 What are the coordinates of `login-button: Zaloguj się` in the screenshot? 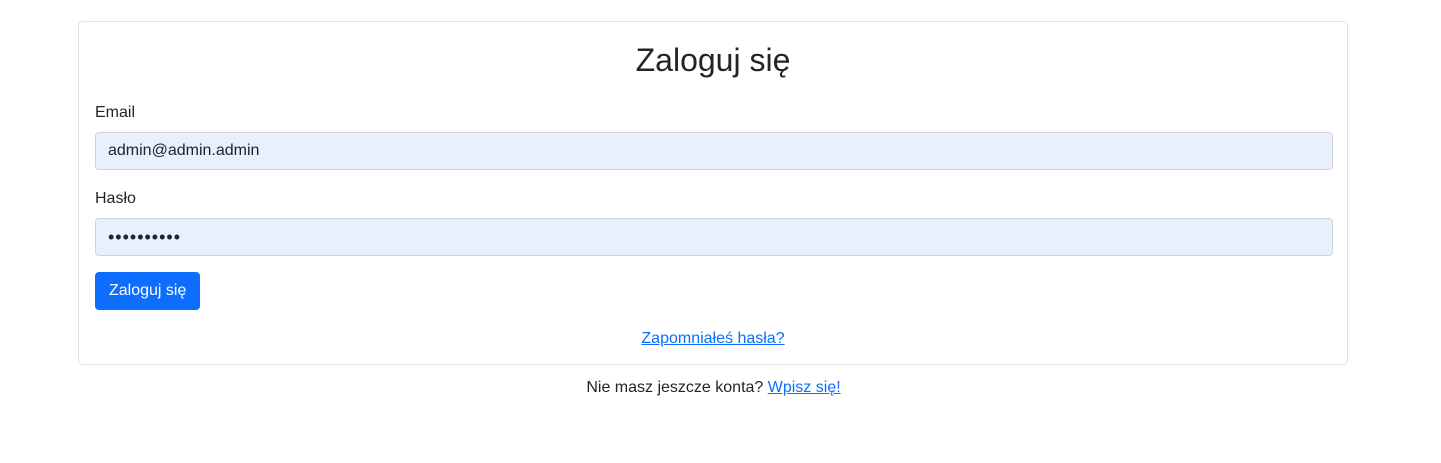 It's located at (148, 291).